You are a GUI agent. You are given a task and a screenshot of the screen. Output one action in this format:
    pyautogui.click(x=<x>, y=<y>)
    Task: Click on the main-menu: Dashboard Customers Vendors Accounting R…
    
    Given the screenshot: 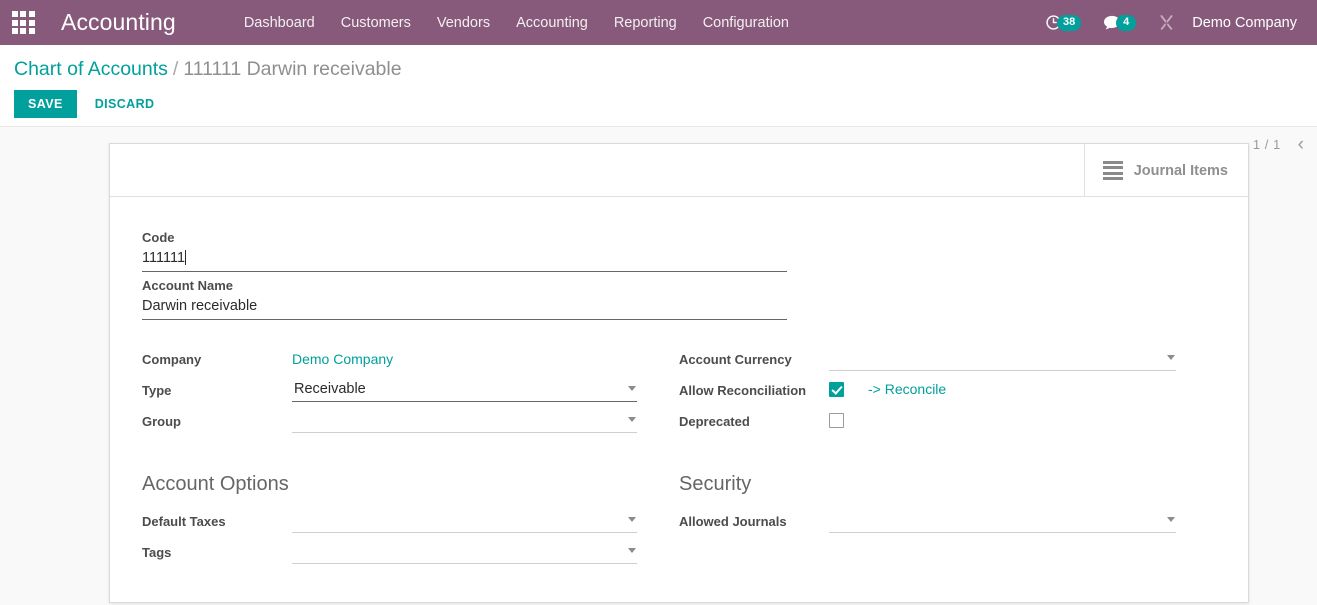 What is the action you would take?
    pyautogui.click(x=516, y=23)
    